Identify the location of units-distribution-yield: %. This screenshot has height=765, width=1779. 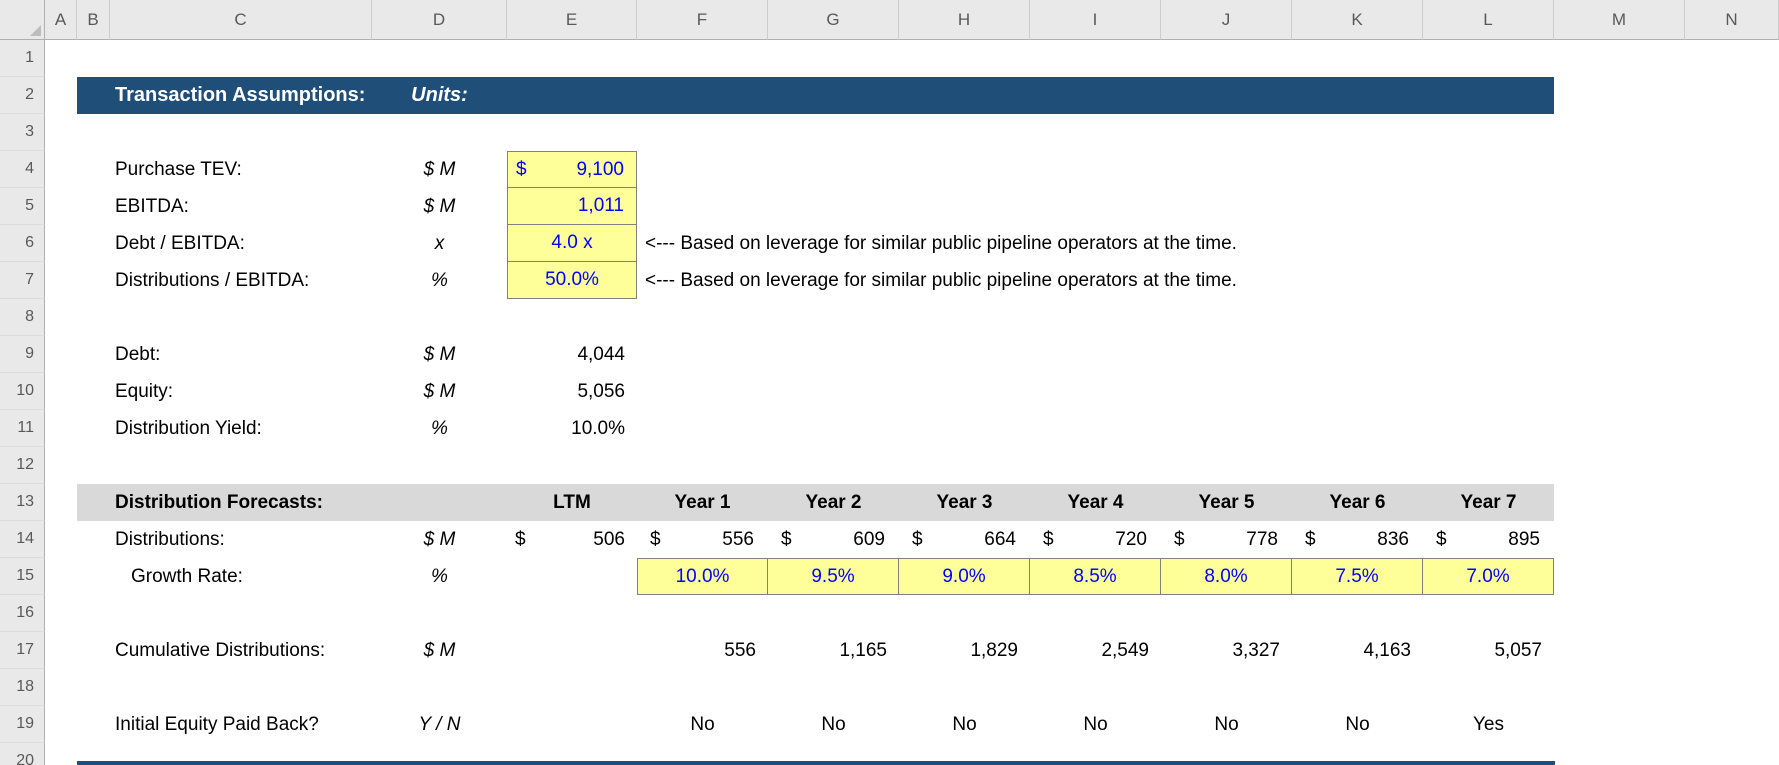
(439, 428).